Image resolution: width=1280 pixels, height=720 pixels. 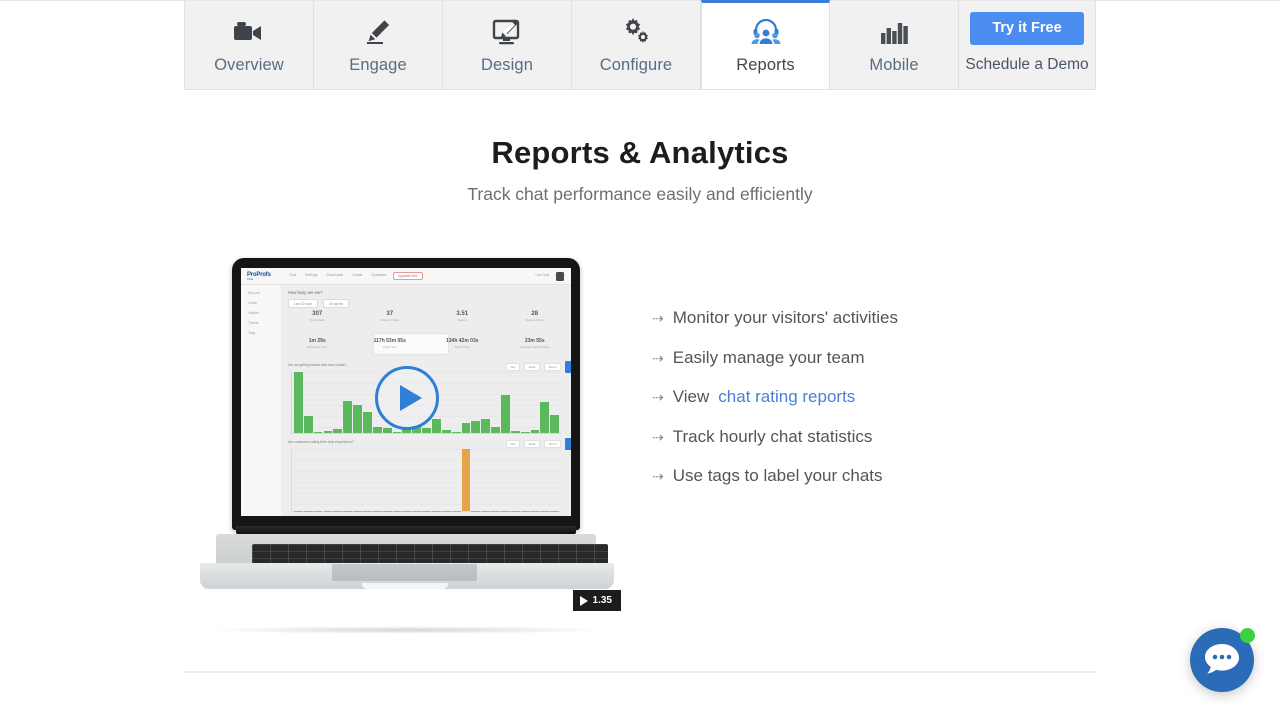 What do you see at coordinates (261, 400) in the screenshot?
I see `dashboard-sidebar: Reports Chats Visitors Tickets Tags` at bounding box center [261, 400].